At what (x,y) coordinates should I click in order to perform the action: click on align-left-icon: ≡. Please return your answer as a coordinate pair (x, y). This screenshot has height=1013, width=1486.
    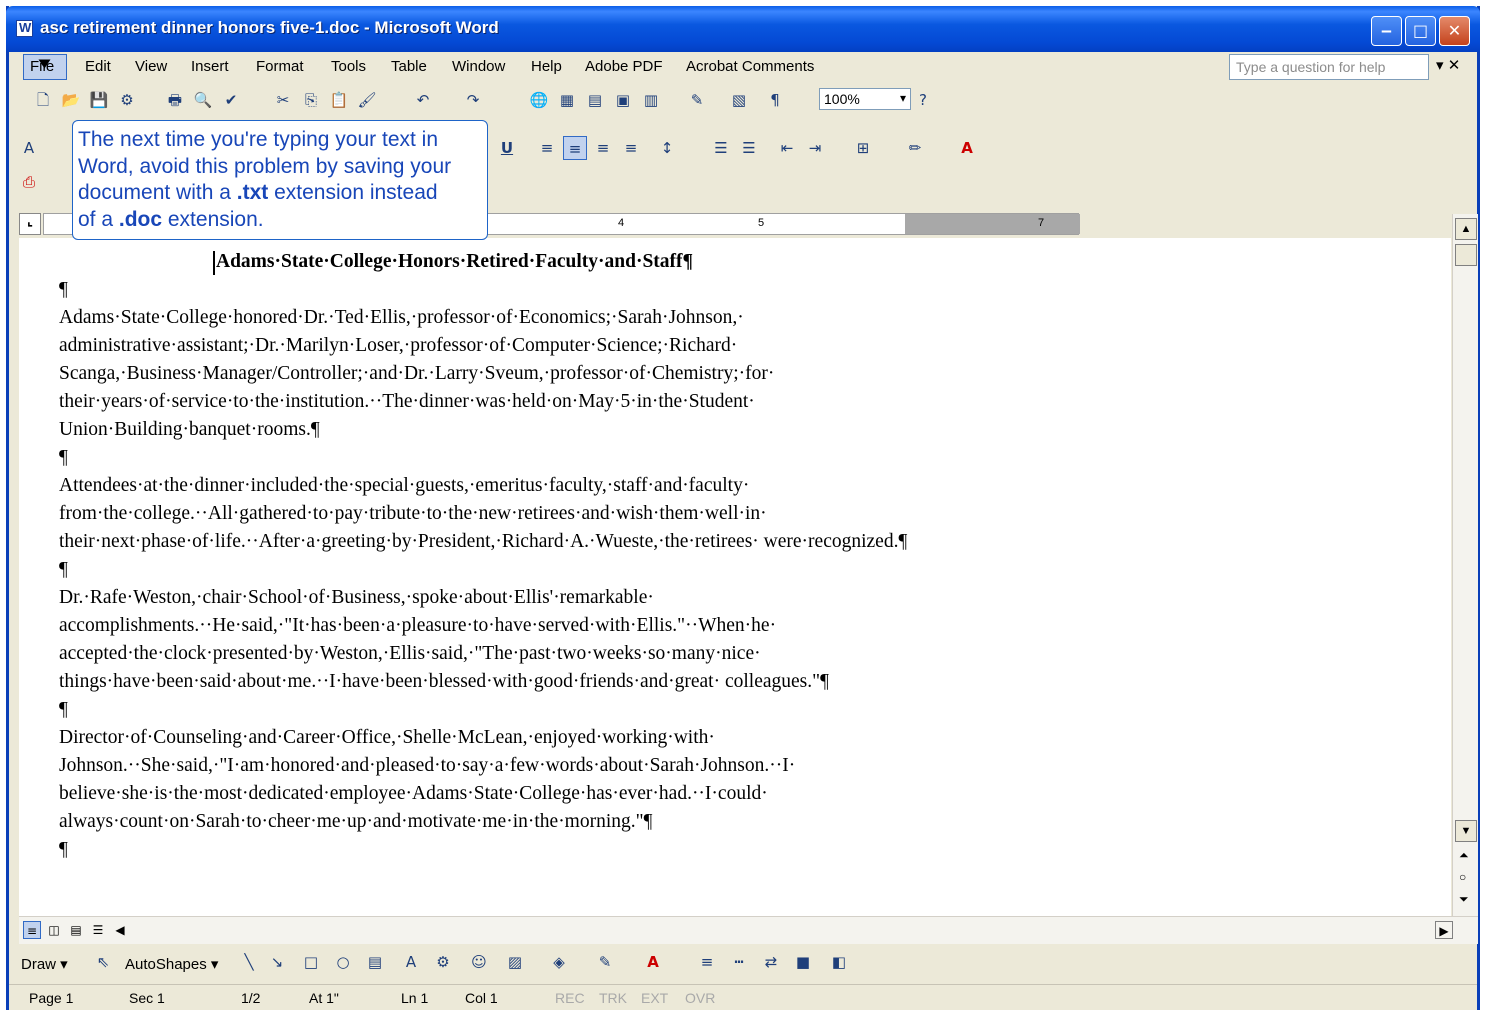
    Looking at the image, I should click on (547, 148).